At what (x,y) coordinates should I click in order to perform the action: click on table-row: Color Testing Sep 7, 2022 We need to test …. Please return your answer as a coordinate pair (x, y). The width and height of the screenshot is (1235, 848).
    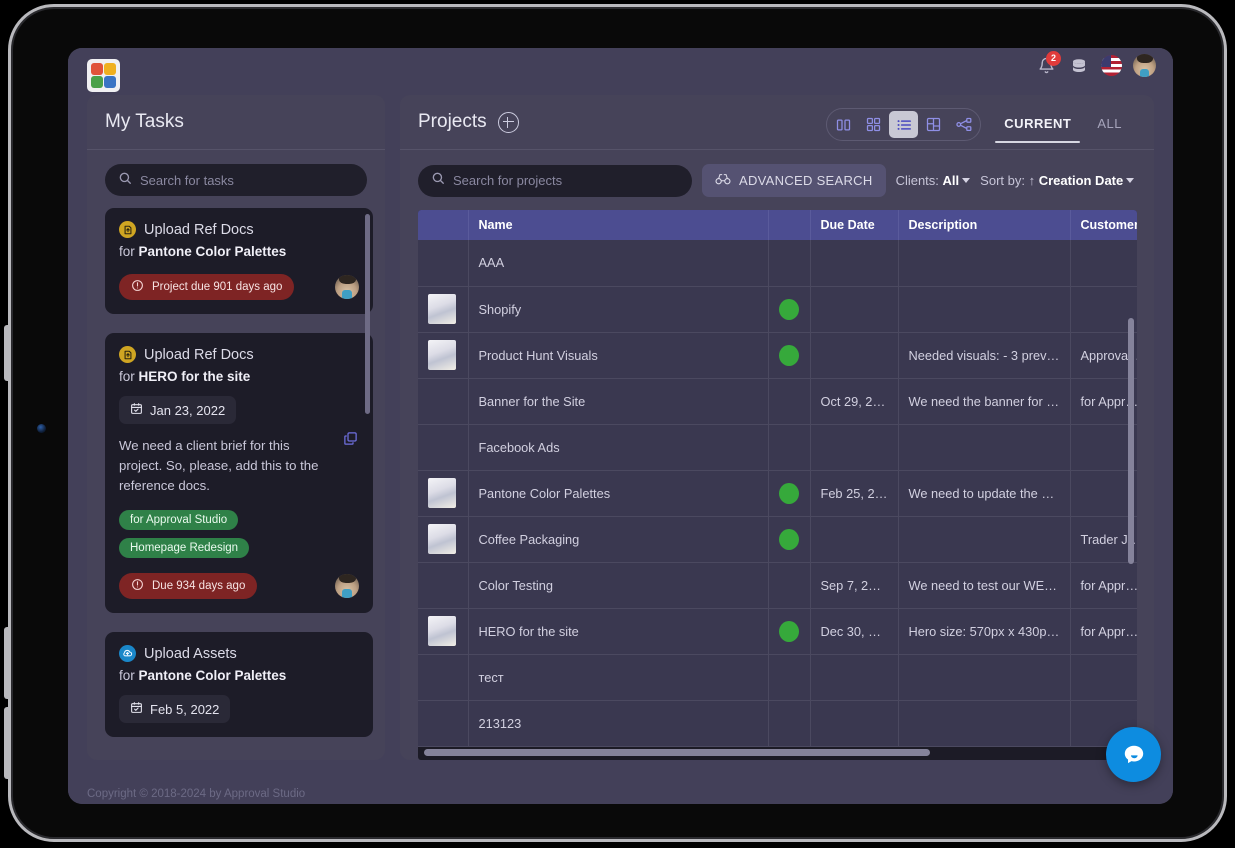
    Looking at the image, I should click on (777, 585).